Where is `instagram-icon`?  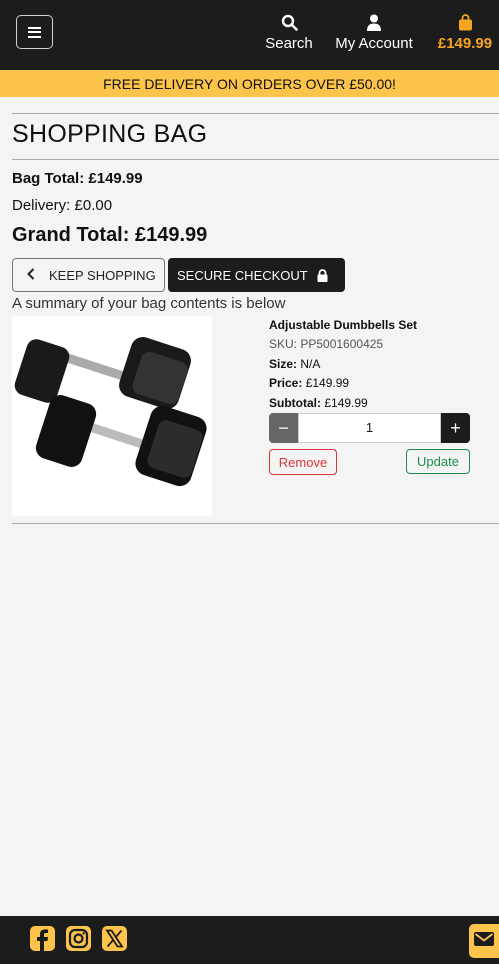
instagram-icon is located at coordinates (78, 938).